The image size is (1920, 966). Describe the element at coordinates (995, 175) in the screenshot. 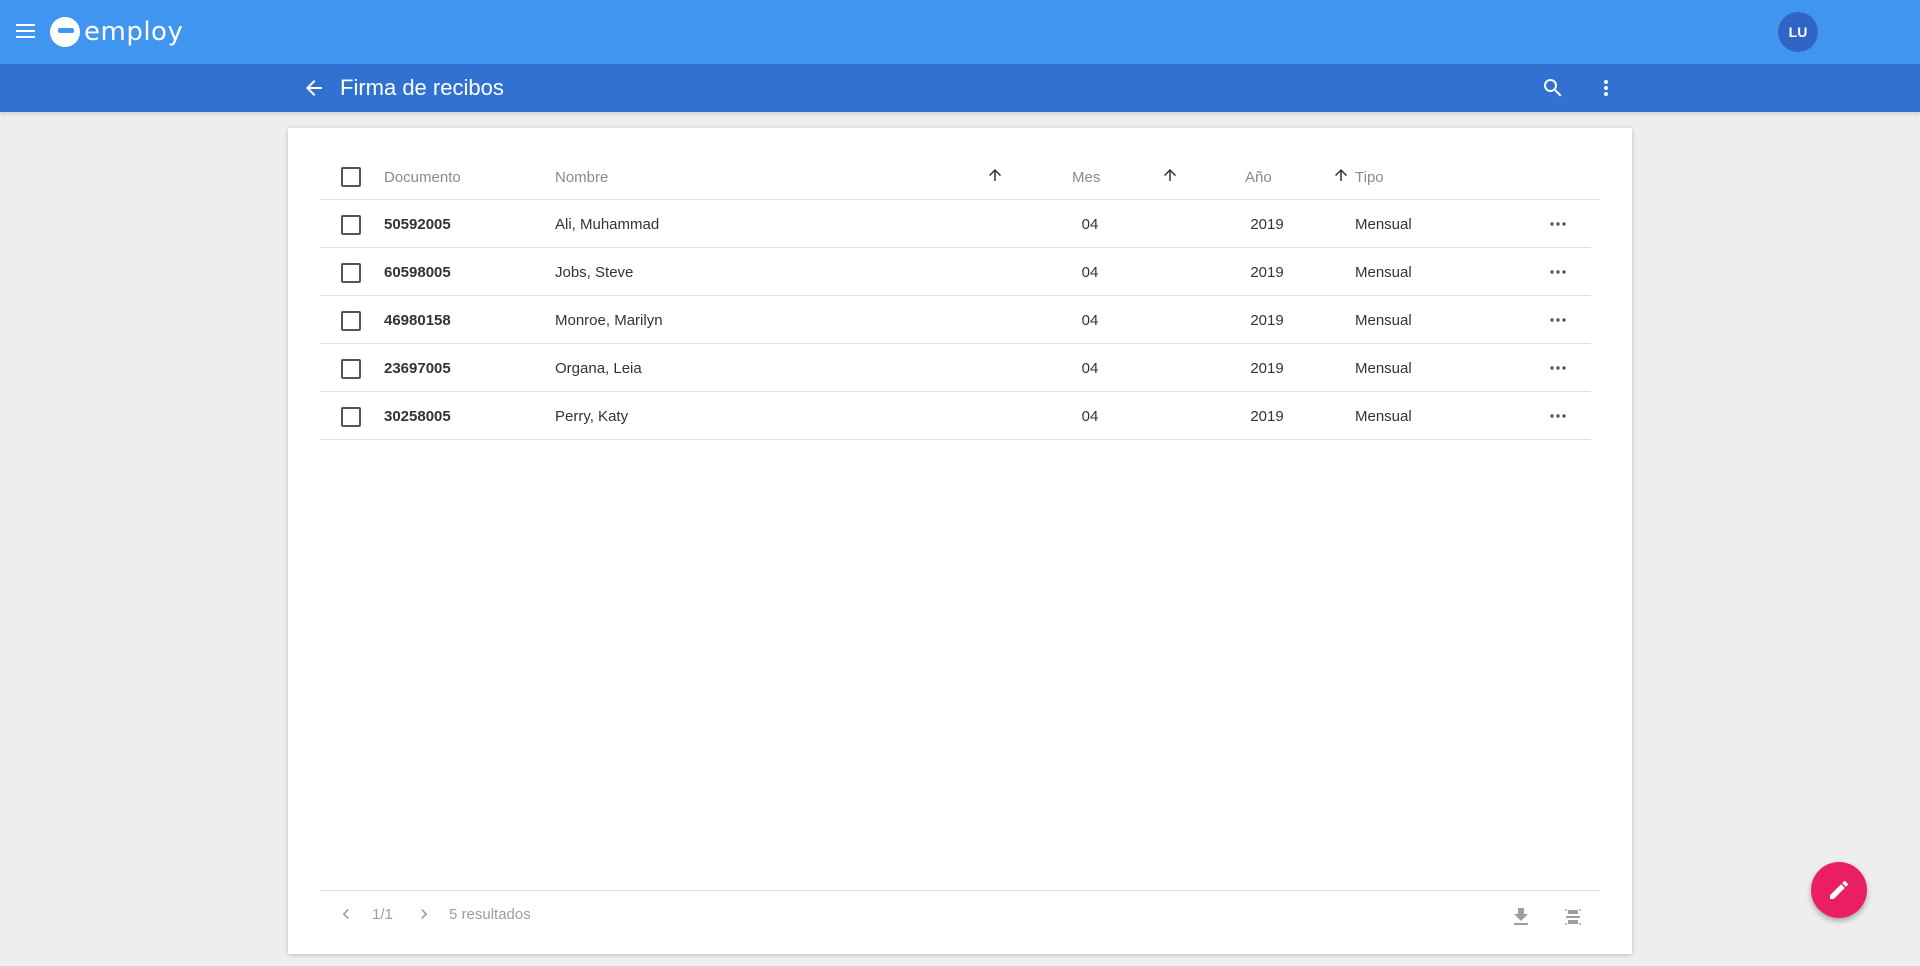

I see `sort-nombre-arrow-upward-icon` at that location.